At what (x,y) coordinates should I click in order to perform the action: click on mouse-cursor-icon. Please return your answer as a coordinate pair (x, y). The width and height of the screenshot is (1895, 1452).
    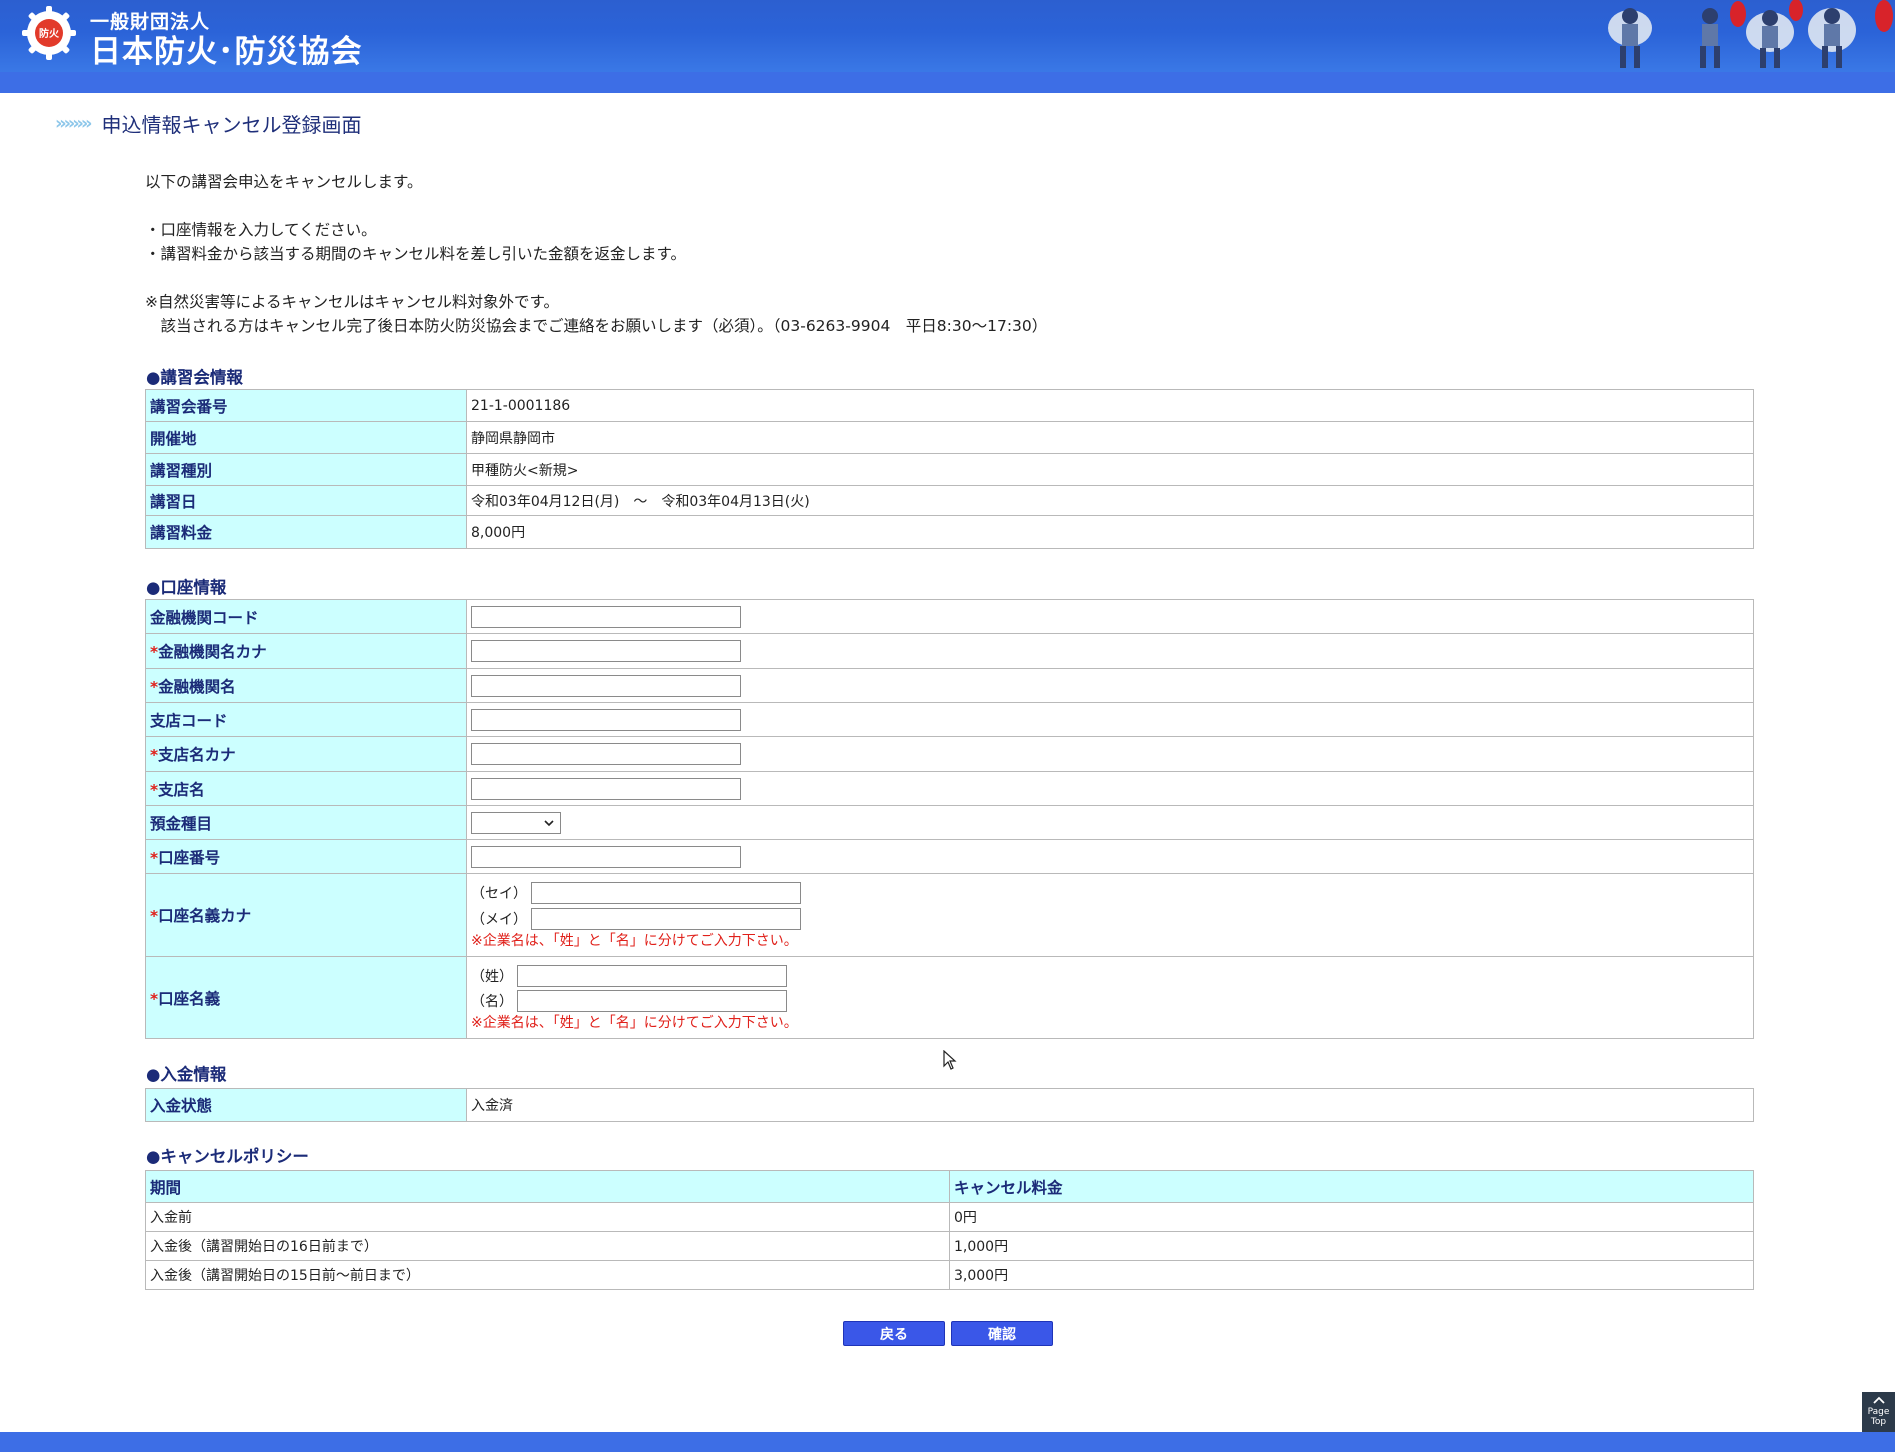
    Looking at the image, I should click on (950, 1060).